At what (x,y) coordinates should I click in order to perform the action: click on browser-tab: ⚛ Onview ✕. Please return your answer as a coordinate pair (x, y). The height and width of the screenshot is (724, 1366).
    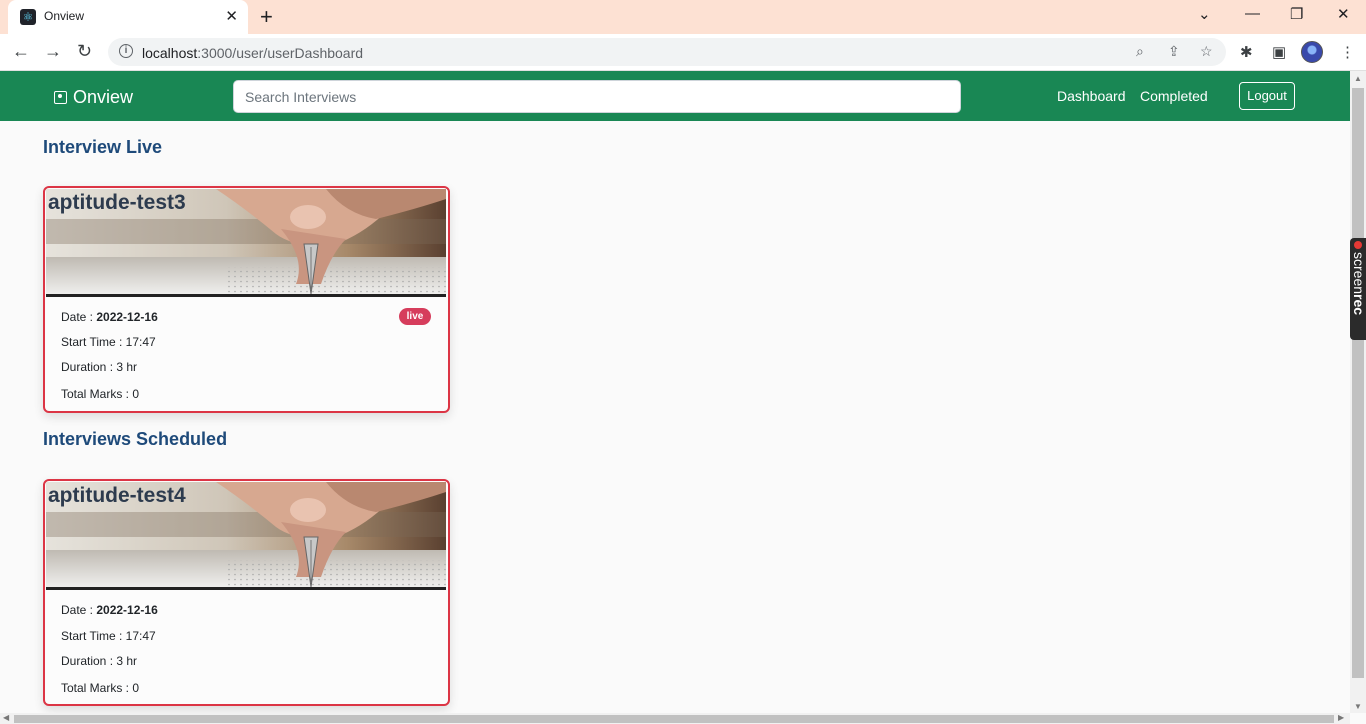
    Looking at the image, I should click on (128, 17).